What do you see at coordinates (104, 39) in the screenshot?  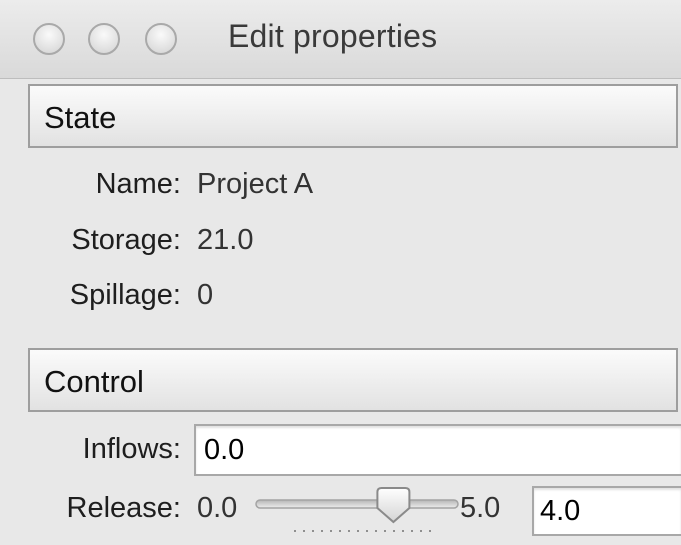 I see `minimize-icon` at bounding box center [104, 39].